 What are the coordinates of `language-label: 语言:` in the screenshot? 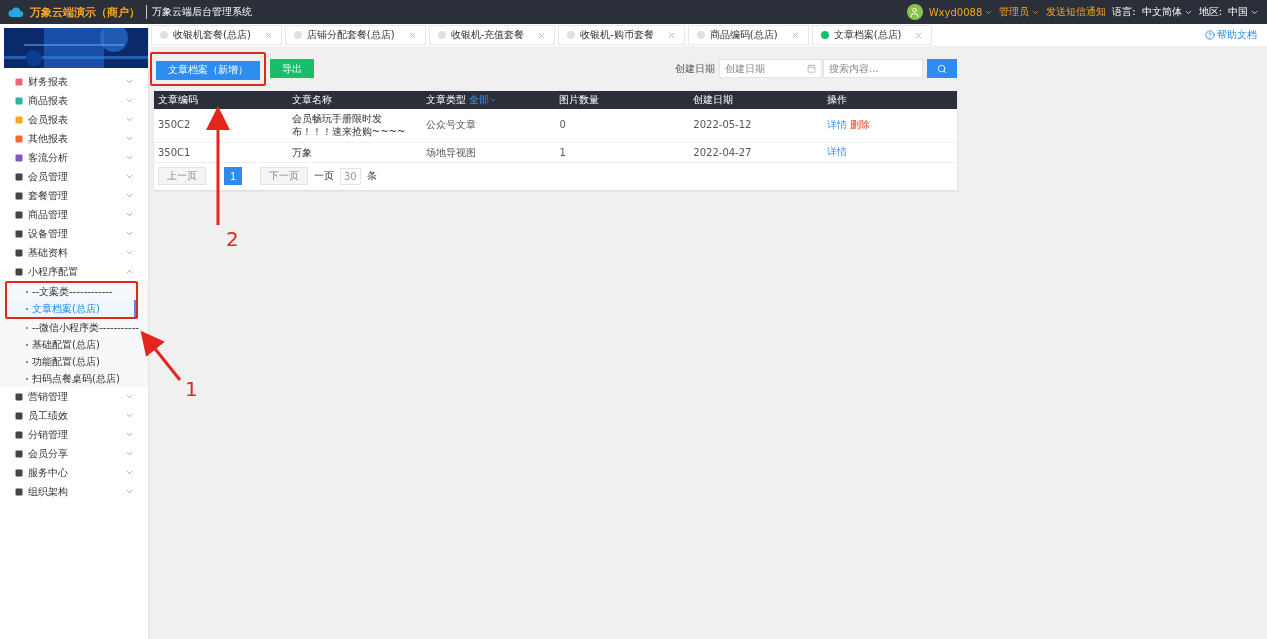 It's located at (1124, 12).